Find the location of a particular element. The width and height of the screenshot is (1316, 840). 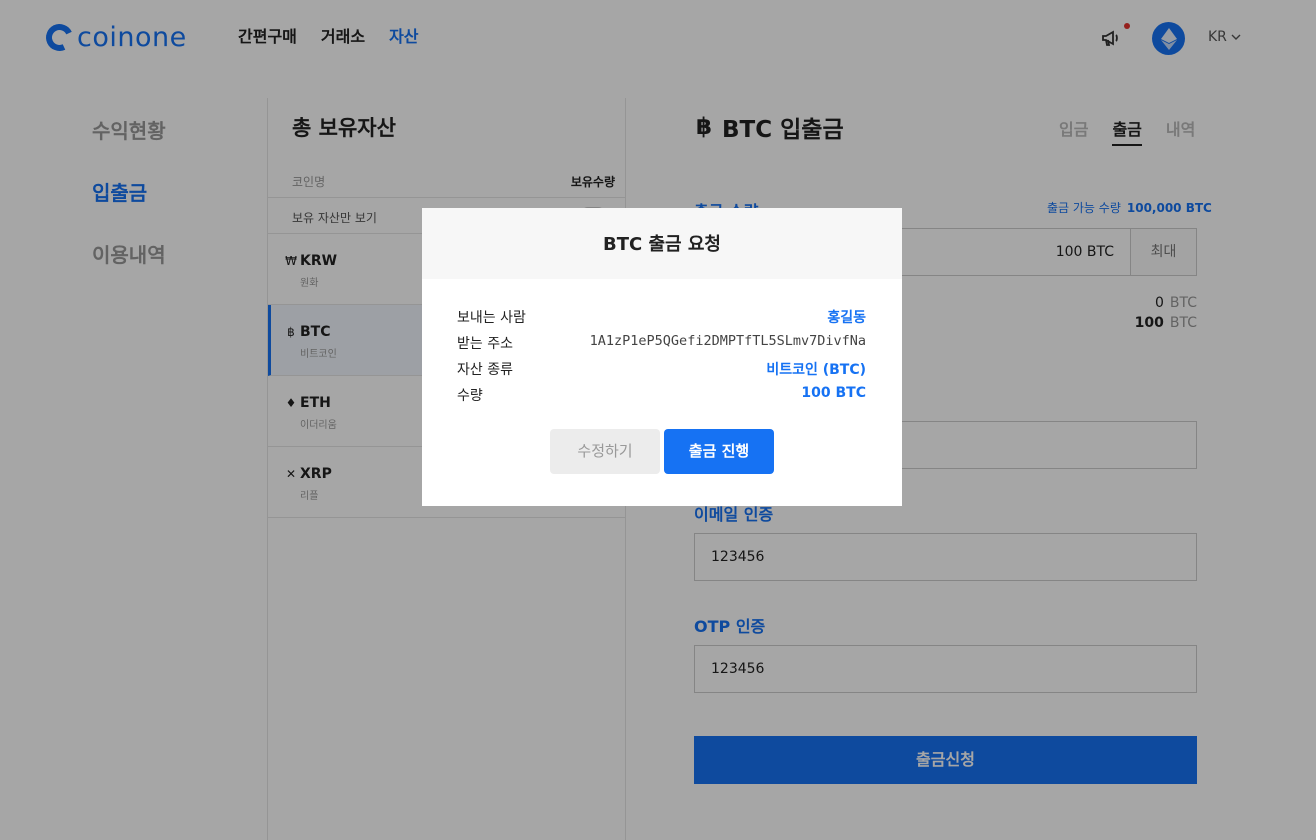

modal-title: BTC 출금 요청 is located at coordinates (662, 243).